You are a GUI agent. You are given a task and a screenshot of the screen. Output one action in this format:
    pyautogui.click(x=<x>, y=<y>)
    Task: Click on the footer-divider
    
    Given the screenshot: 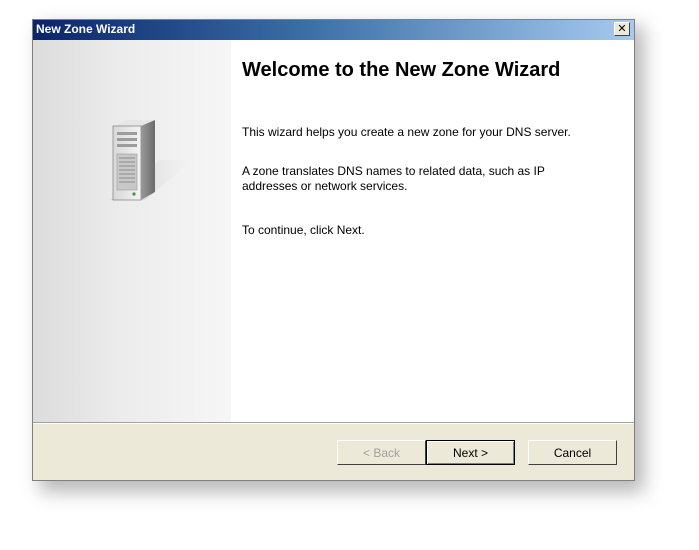 What is the action you would take?
    pyautogui.click(x=333, y=423)
    